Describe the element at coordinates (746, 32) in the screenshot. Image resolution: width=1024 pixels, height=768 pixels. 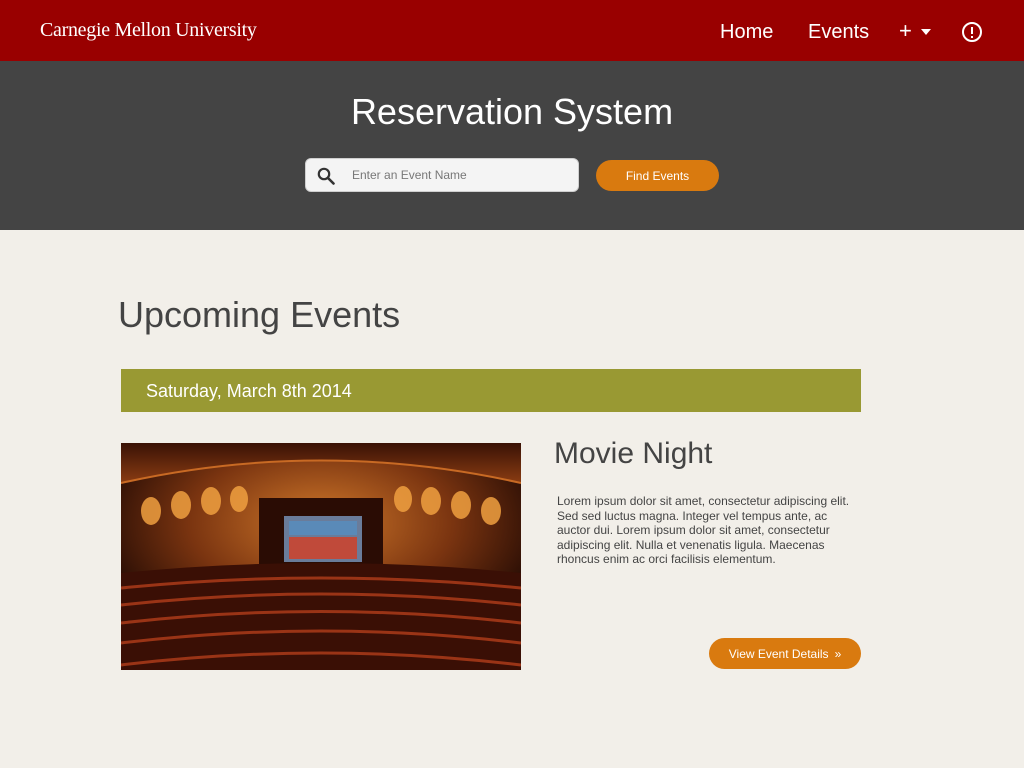
I see `nav-home-link: Home` at that location.